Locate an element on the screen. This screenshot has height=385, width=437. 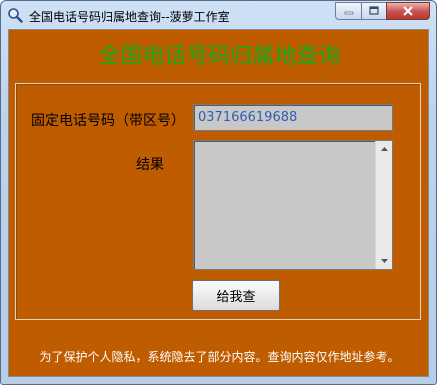
privacy-notice: 为了保护个人隐私，系统隐去了部分内容。查询内容仅作地址参考。 is located at coordinates (219, 357).